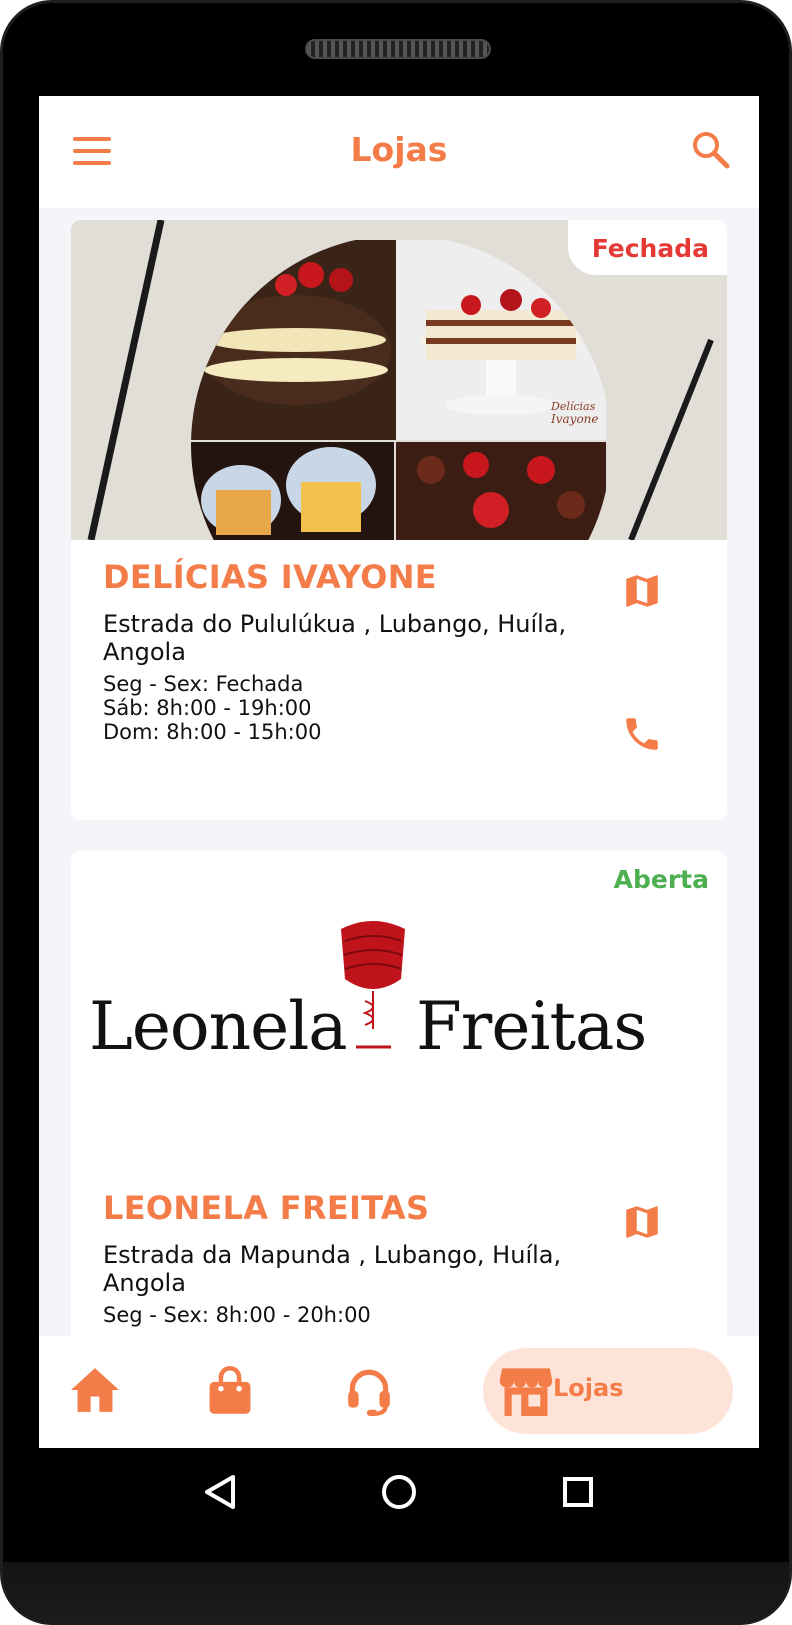 The image size is (792, 1625). I want to click on system-navigation-bar, so click(397, 1503).